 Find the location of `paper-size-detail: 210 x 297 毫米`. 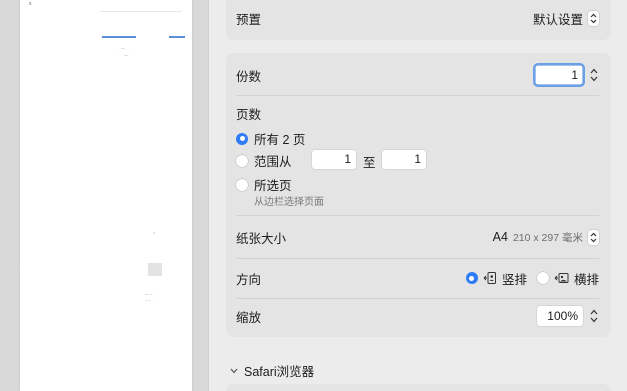

paper-size-detail: 210 x 297 毫米 is located at coordinates (547, 237).